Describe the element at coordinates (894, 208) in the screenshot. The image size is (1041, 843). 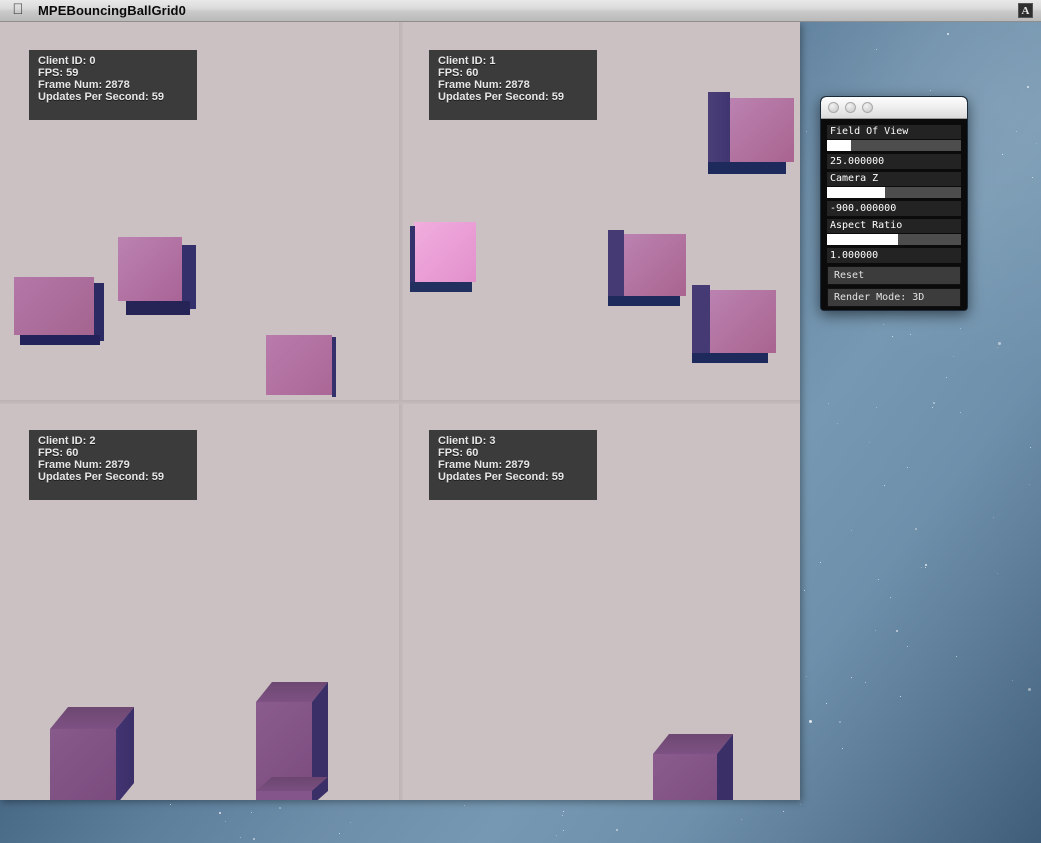
I see `camera-z-value: -900.000000` at that location.